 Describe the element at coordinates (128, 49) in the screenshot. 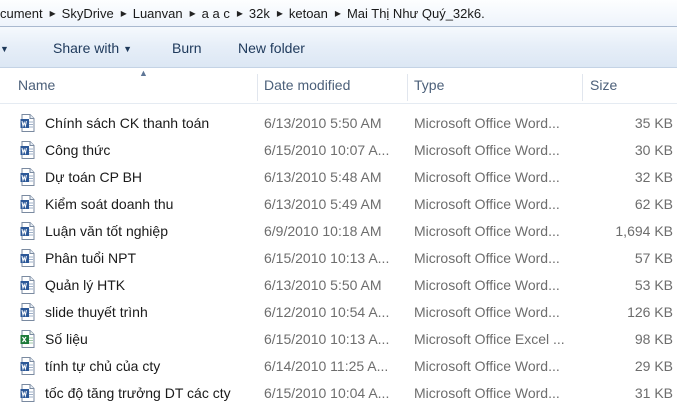

I see `chevron-down-icon: ▼` at that location.